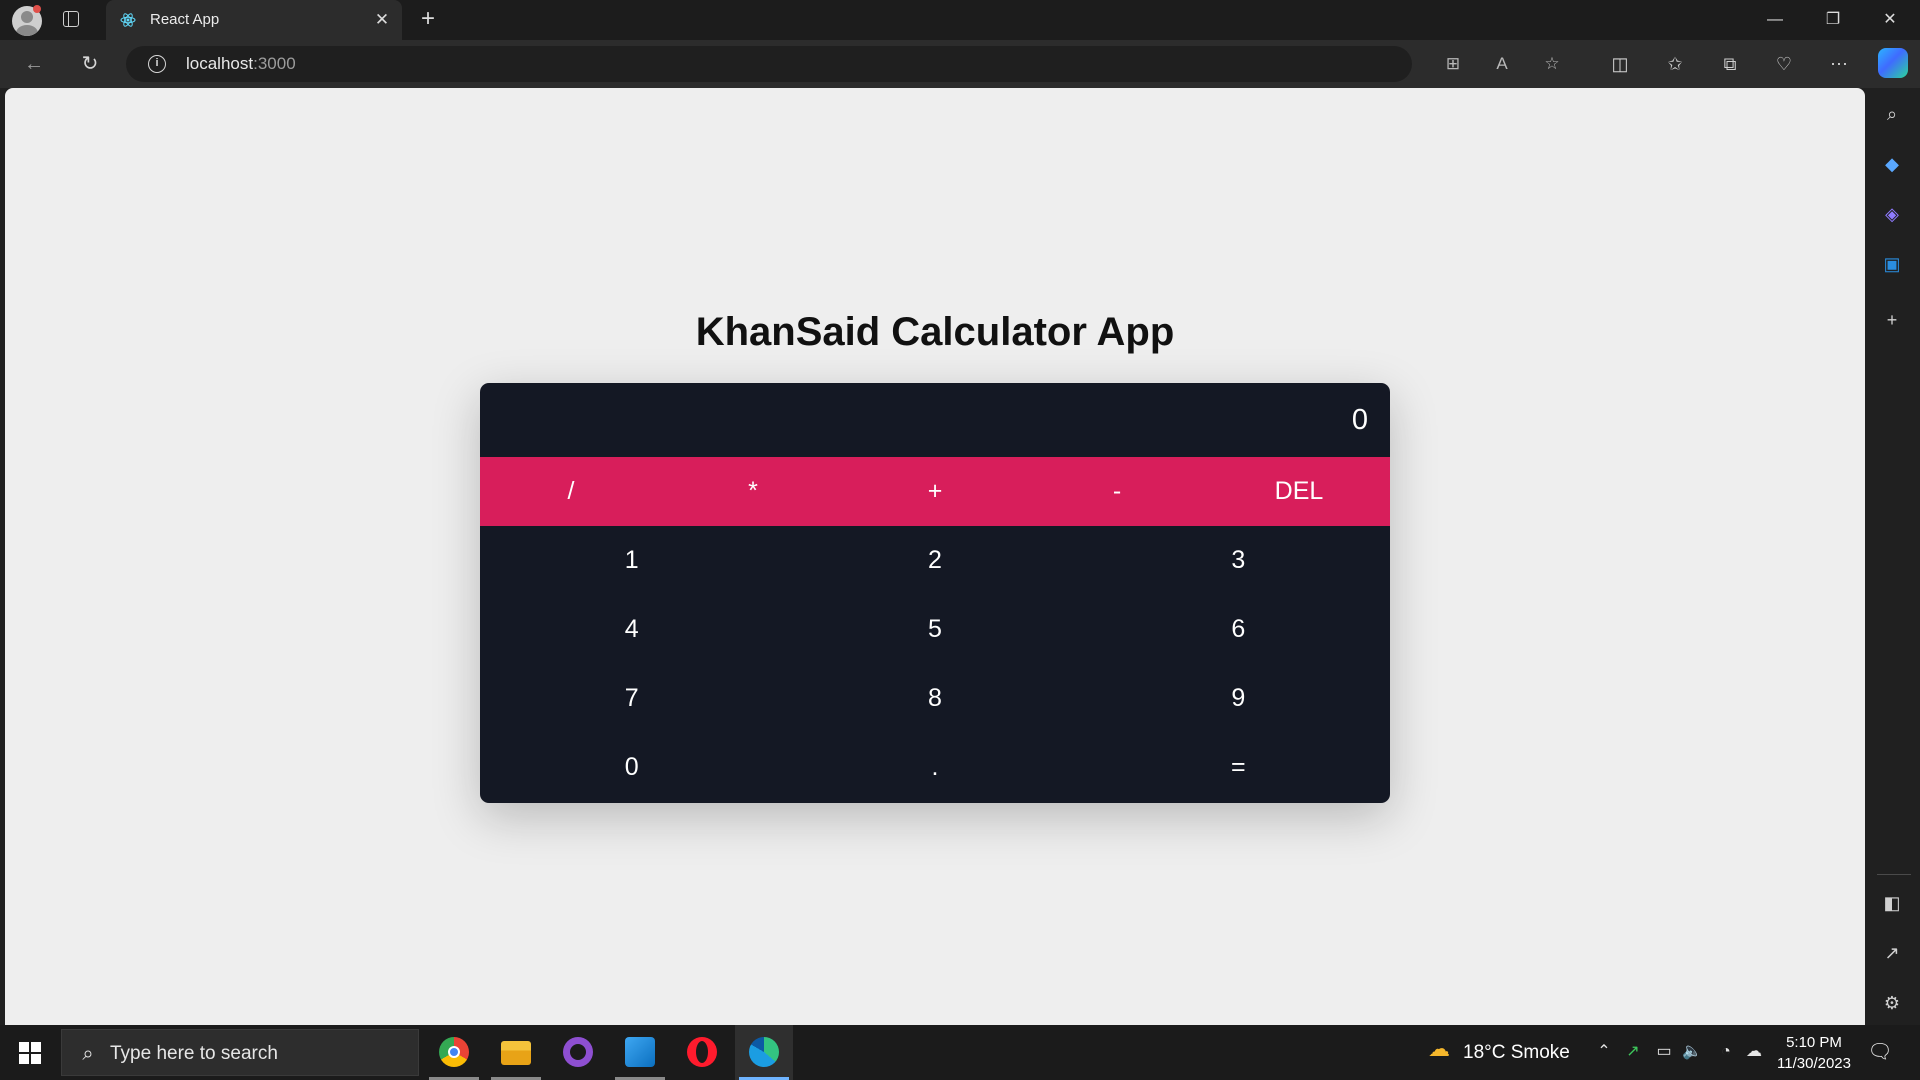 The image size is (1920, 1080). Describe the element at coordinates (1359, 420) in the screenshot. I see `calculator-display: 0` at that location.